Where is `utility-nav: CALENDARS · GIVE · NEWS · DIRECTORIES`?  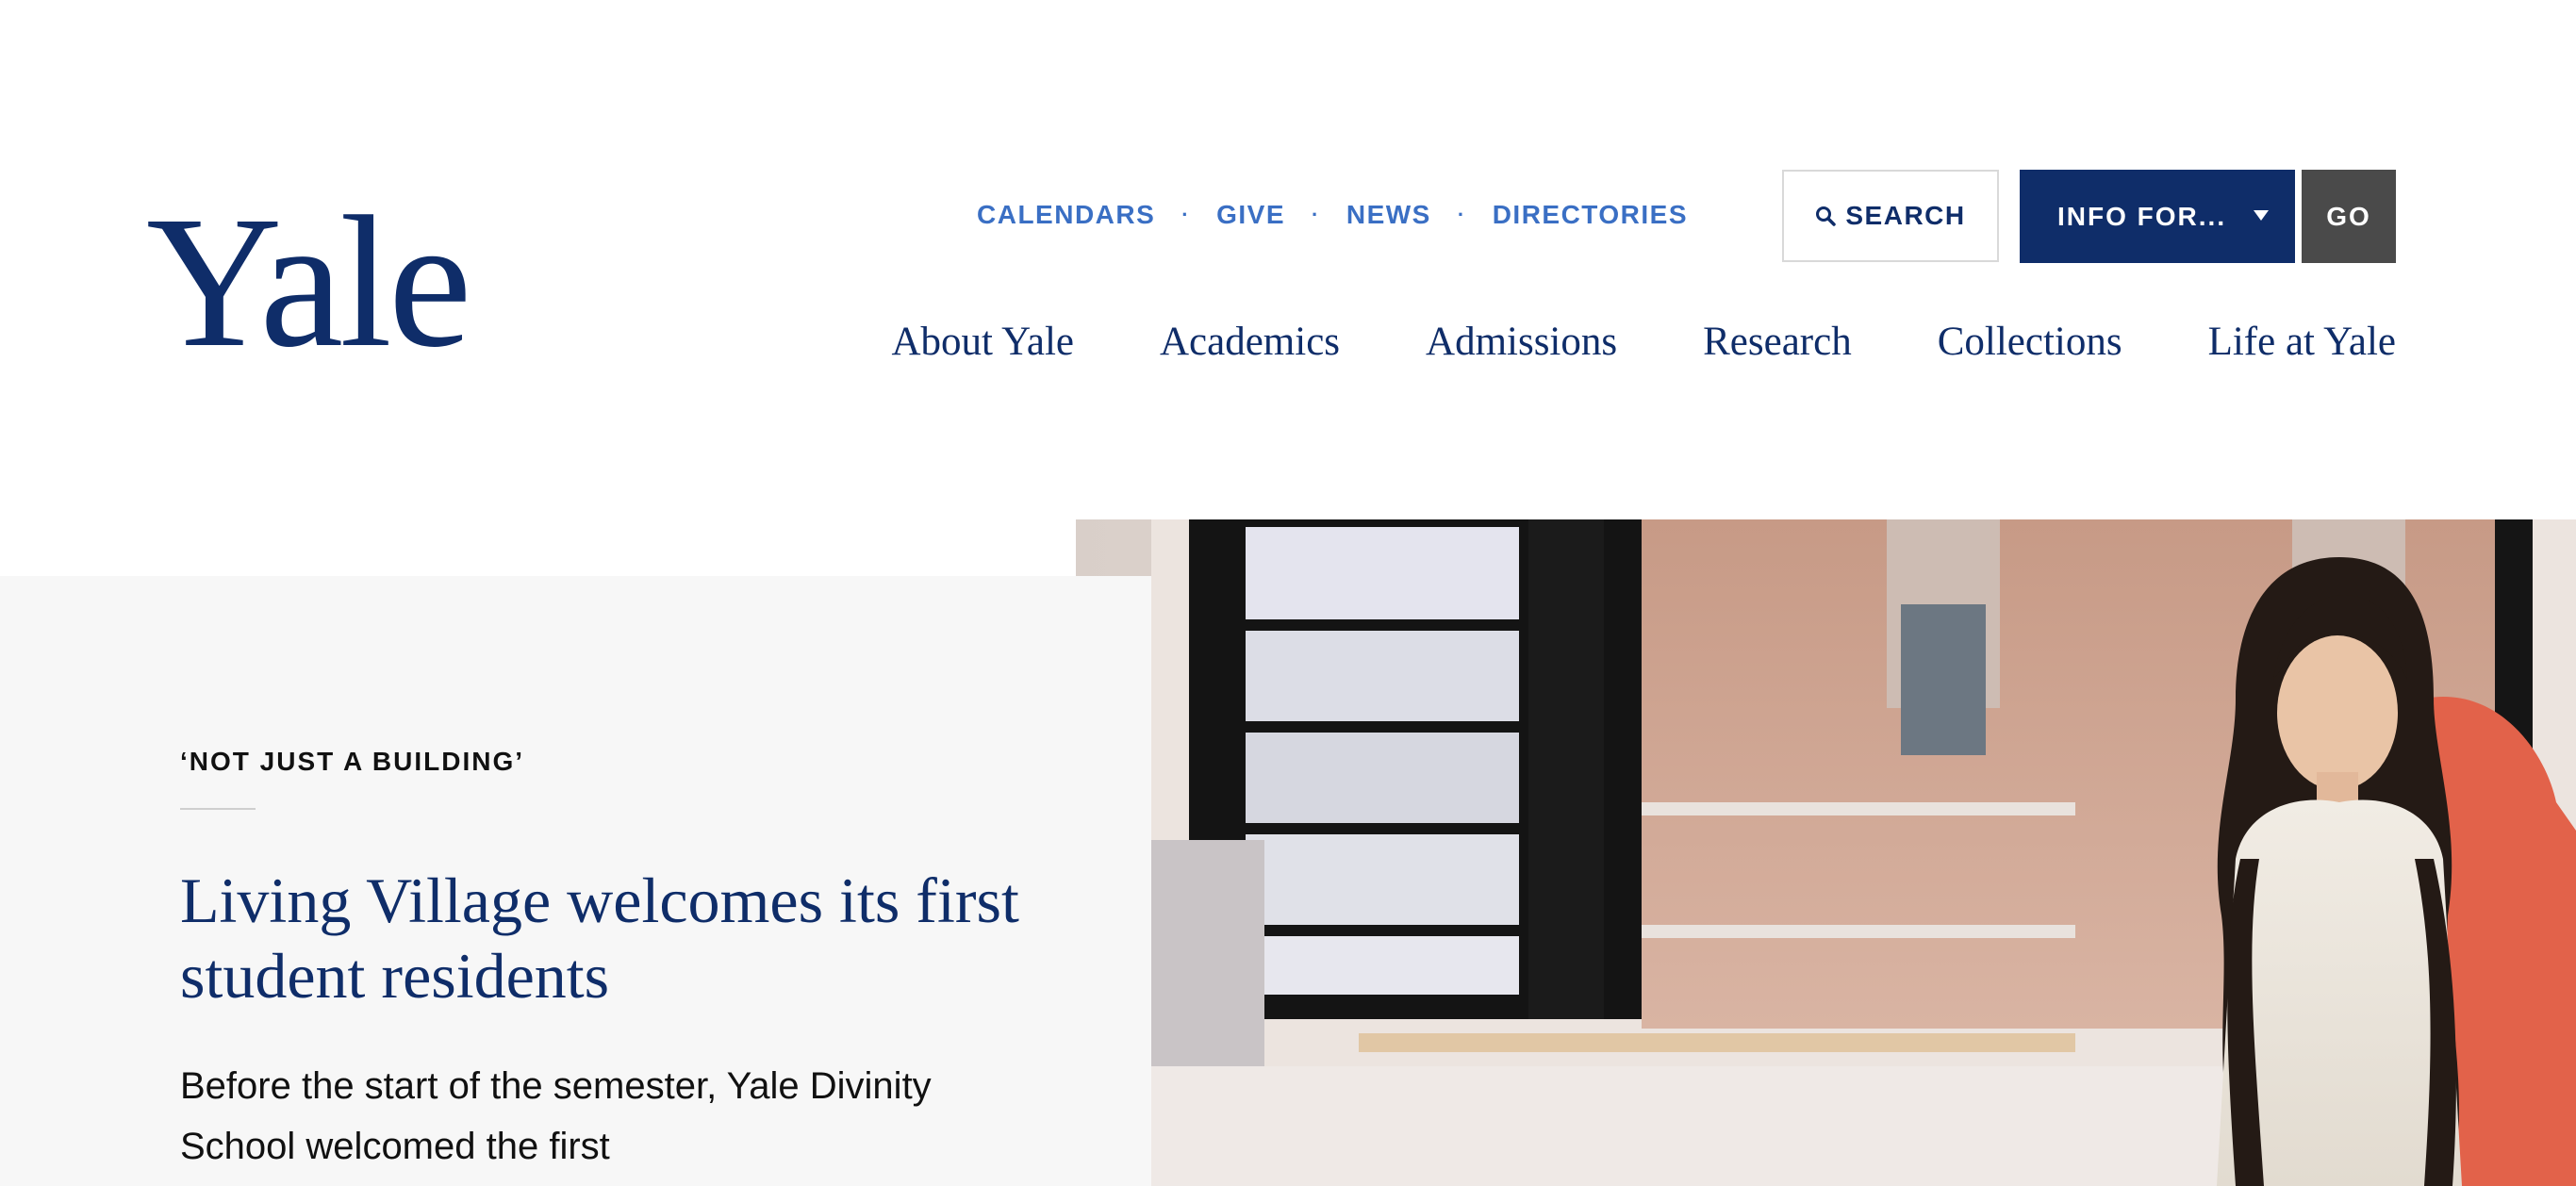 utility-nav: CALENDARS · GIVE · NEWS · DIRECTORIES is located at coordinates (1332, 215).